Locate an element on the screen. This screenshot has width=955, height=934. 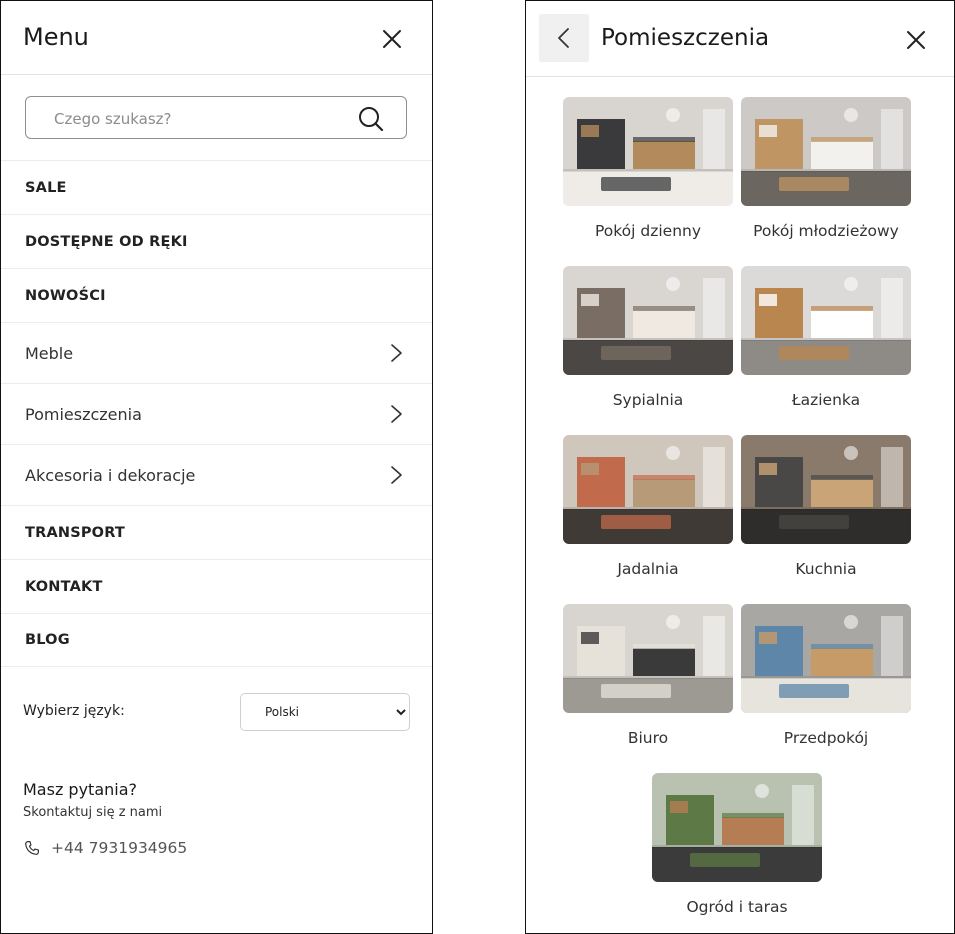
rooms-header: Pomieszczenia is located at coordinates (740, 39).